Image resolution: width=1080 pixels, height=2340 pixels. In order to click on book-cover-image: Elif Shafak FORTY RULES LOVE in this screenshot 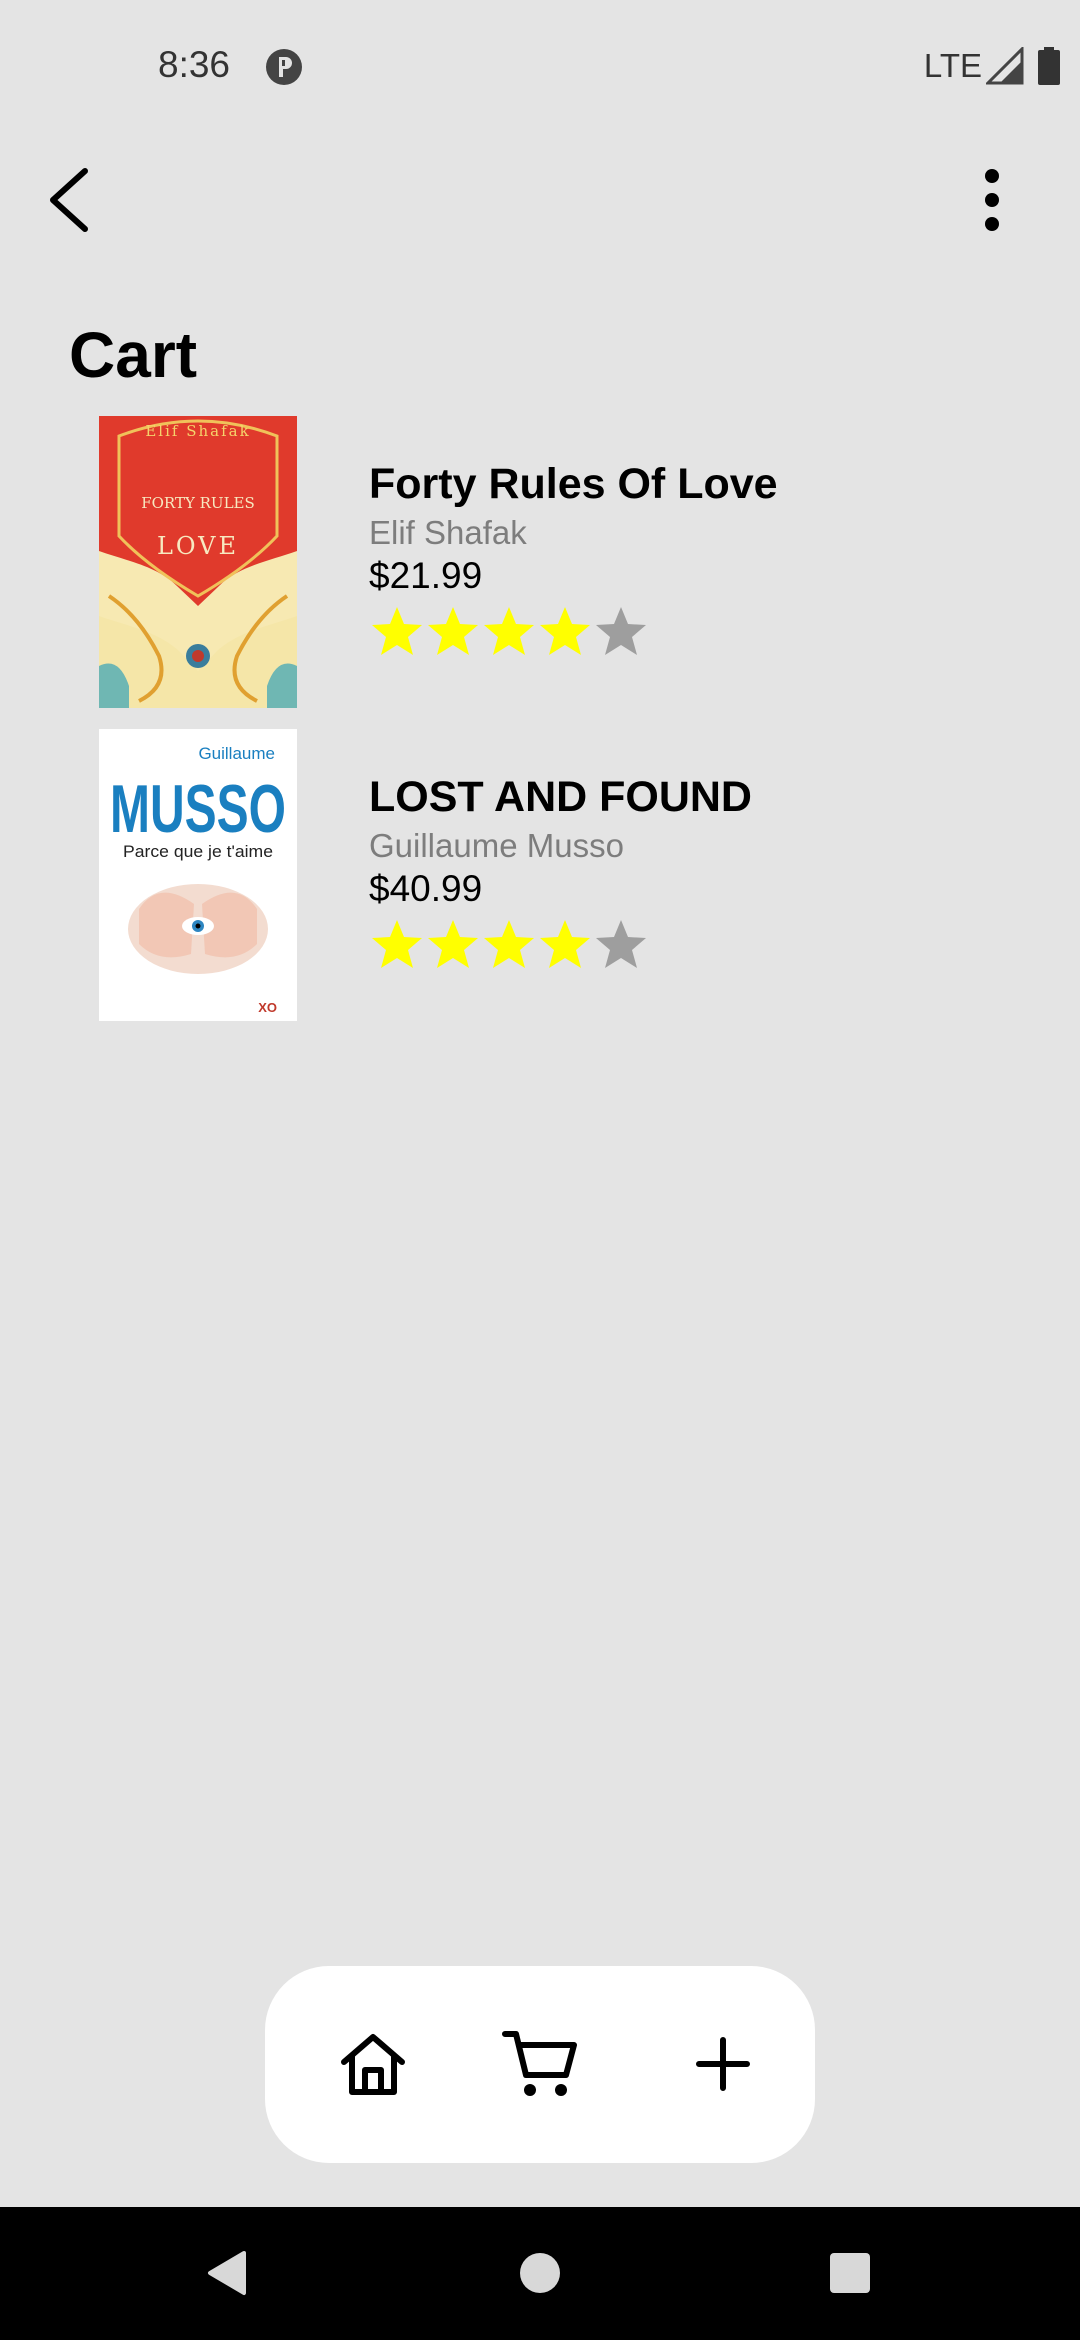, I will do `click(198, 562)`.